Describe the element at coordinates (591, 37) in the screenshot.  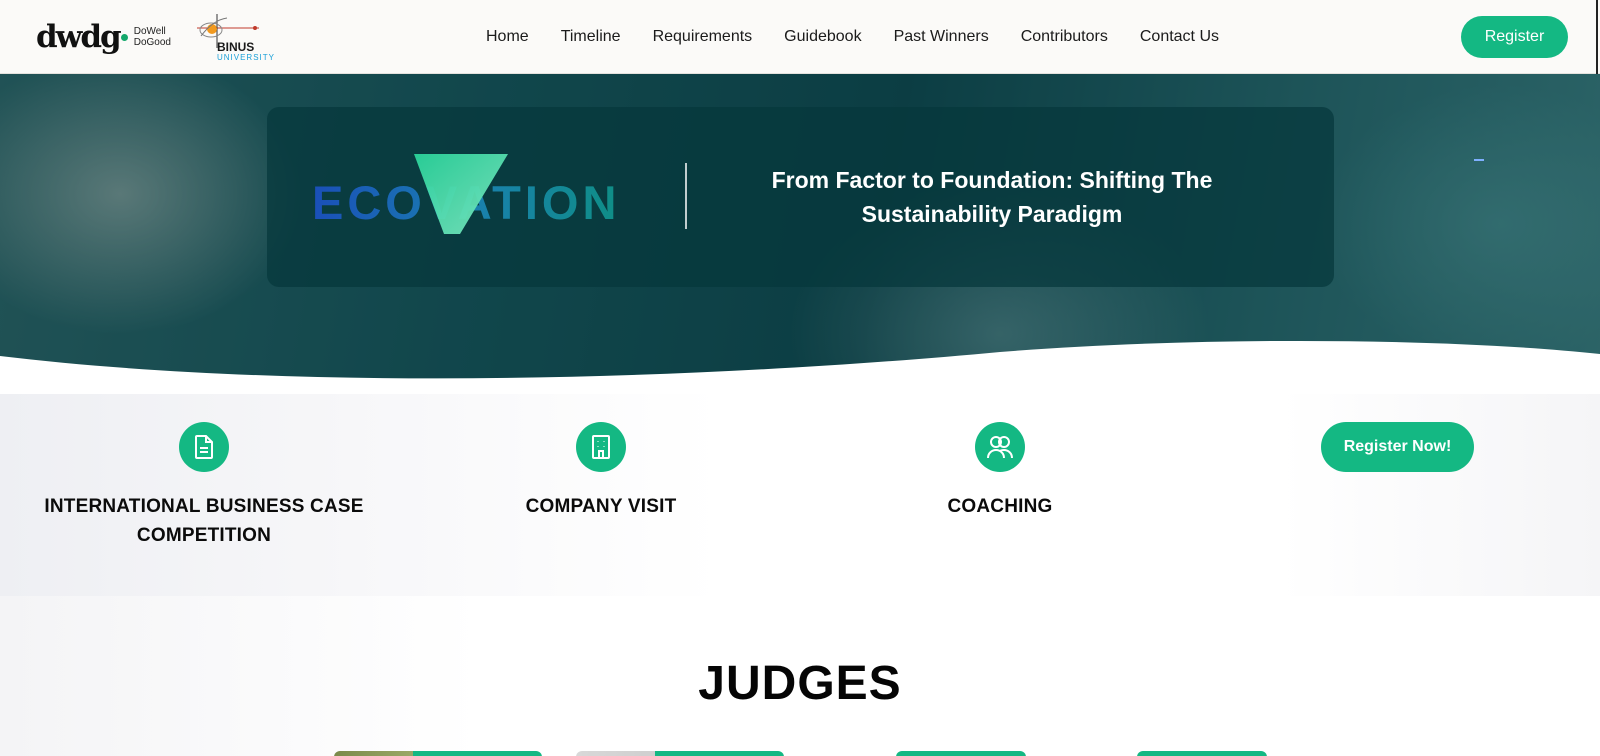
I see `nav-timeline: Timeline` at that location.